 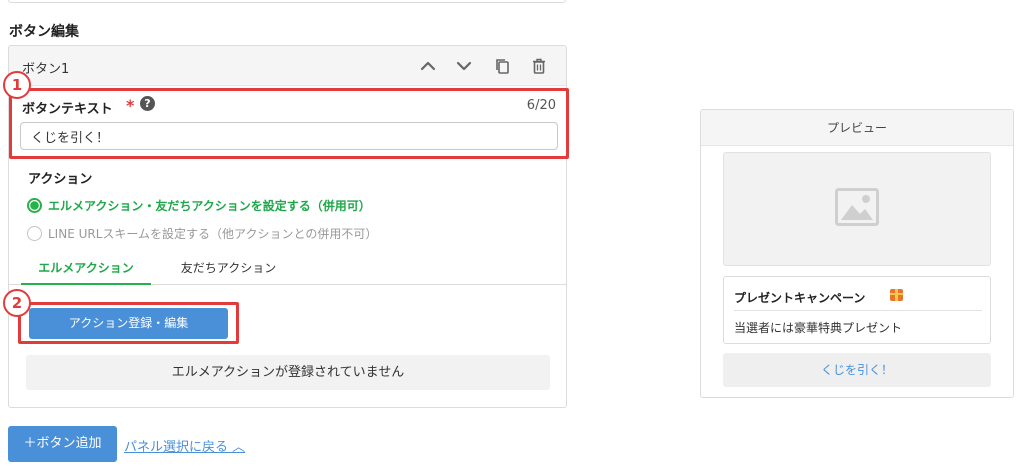 I want to click on panel-header: ボタン1, so click(x=287, y=66).